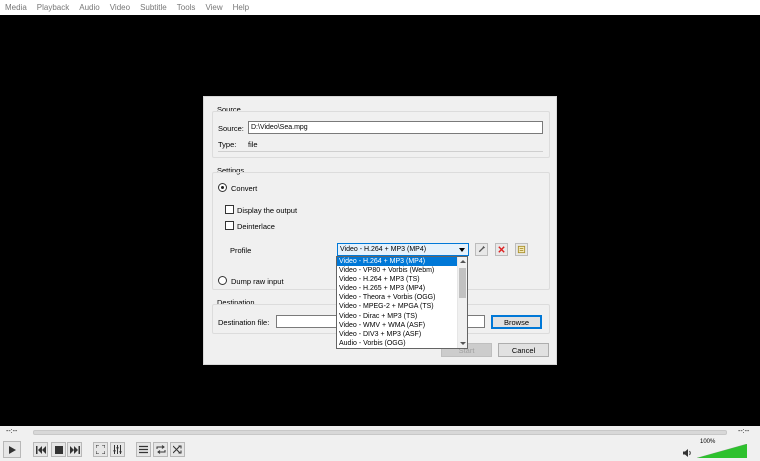 The image size is (760, 461). I want to click on playlist-button, so click(143, 449).